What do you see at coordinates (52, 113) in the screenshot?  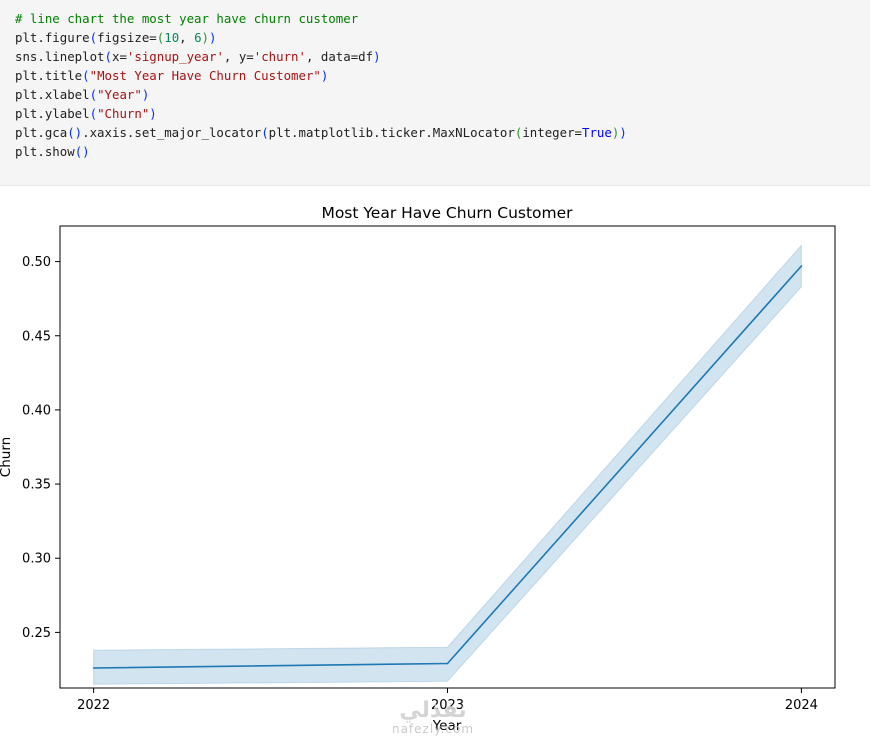 I see `code-token: plt.ylabel` at bounding box center [52, 113].